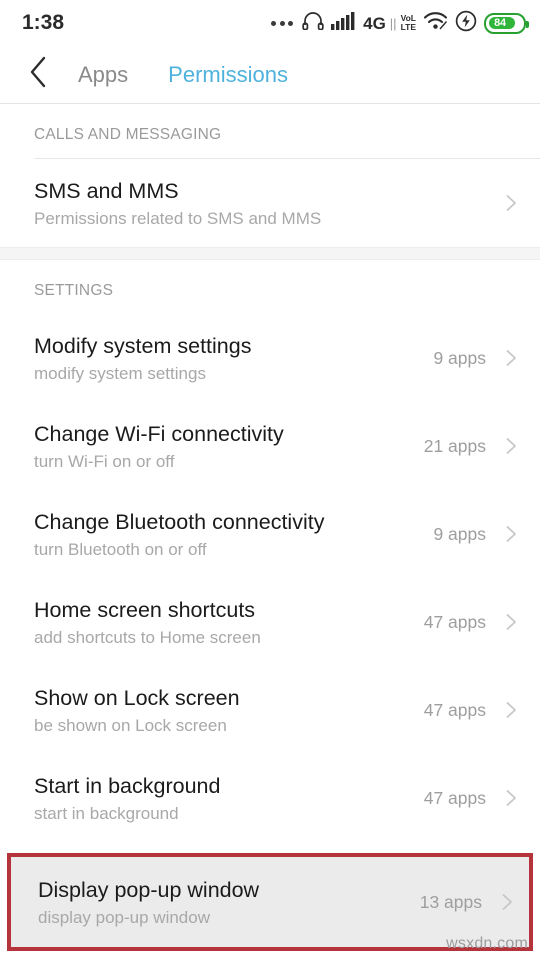 This screenshot has height=956, width=540. I want to click on flash-icon, so click(466, 23).